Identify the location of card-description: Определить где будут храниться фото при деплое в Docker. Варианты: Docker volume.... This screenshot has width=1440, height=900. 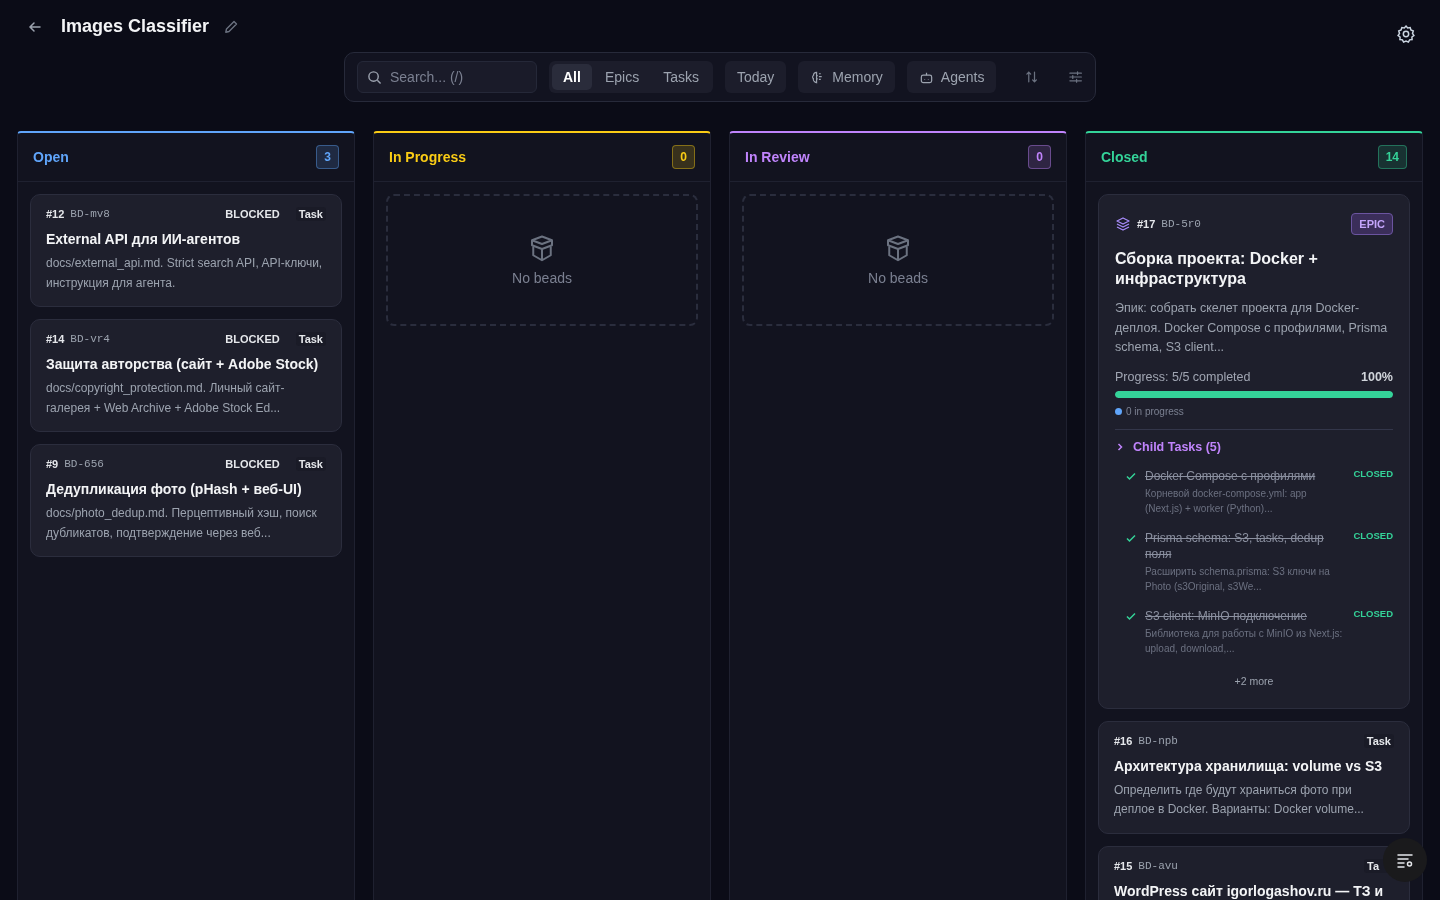
(1239, 799).